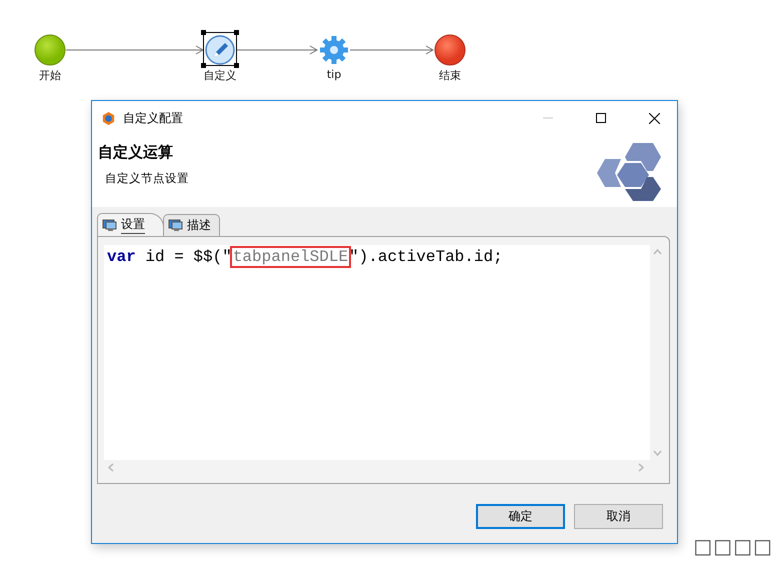 The height and width of the screenshot is (561, 775). Describe the element at coordinates (334, 74) in the screenshot. I see `node-label: tip` at that location.